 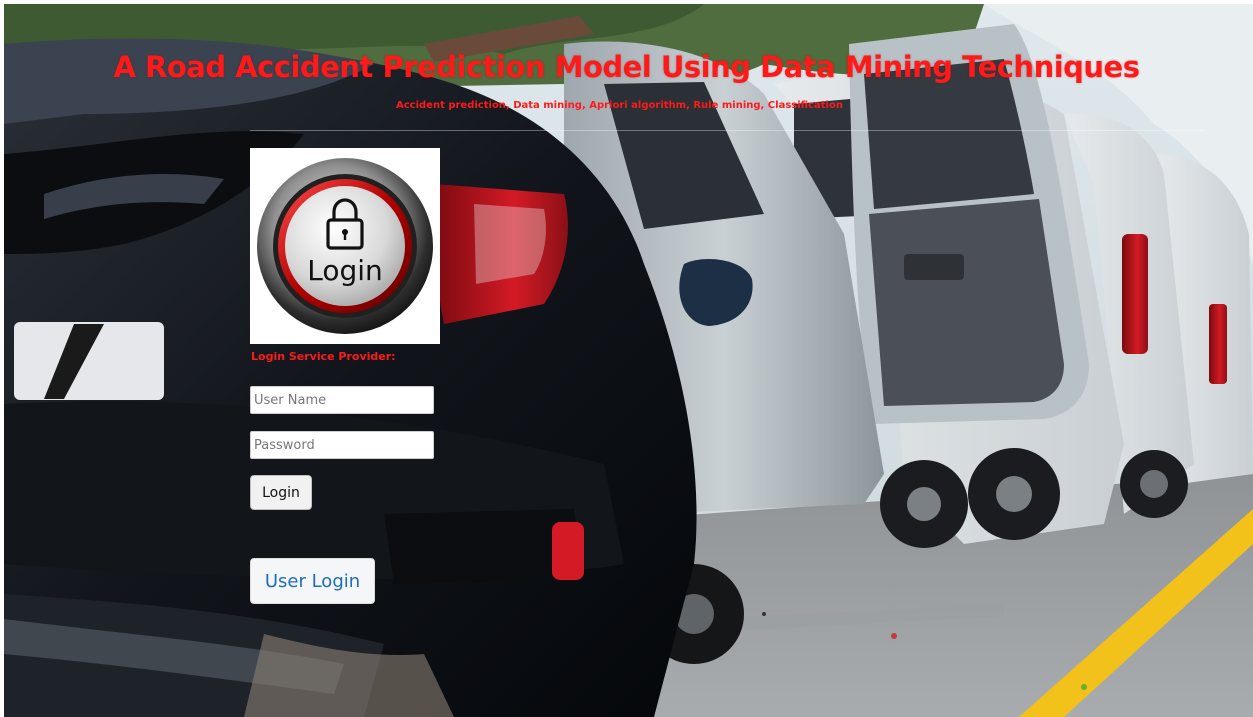 What do you see at coordinates (323, 356) in the screenshot?
I see `login-service-provider-label: Login Service Provider:` at bounding box center [323, 356].